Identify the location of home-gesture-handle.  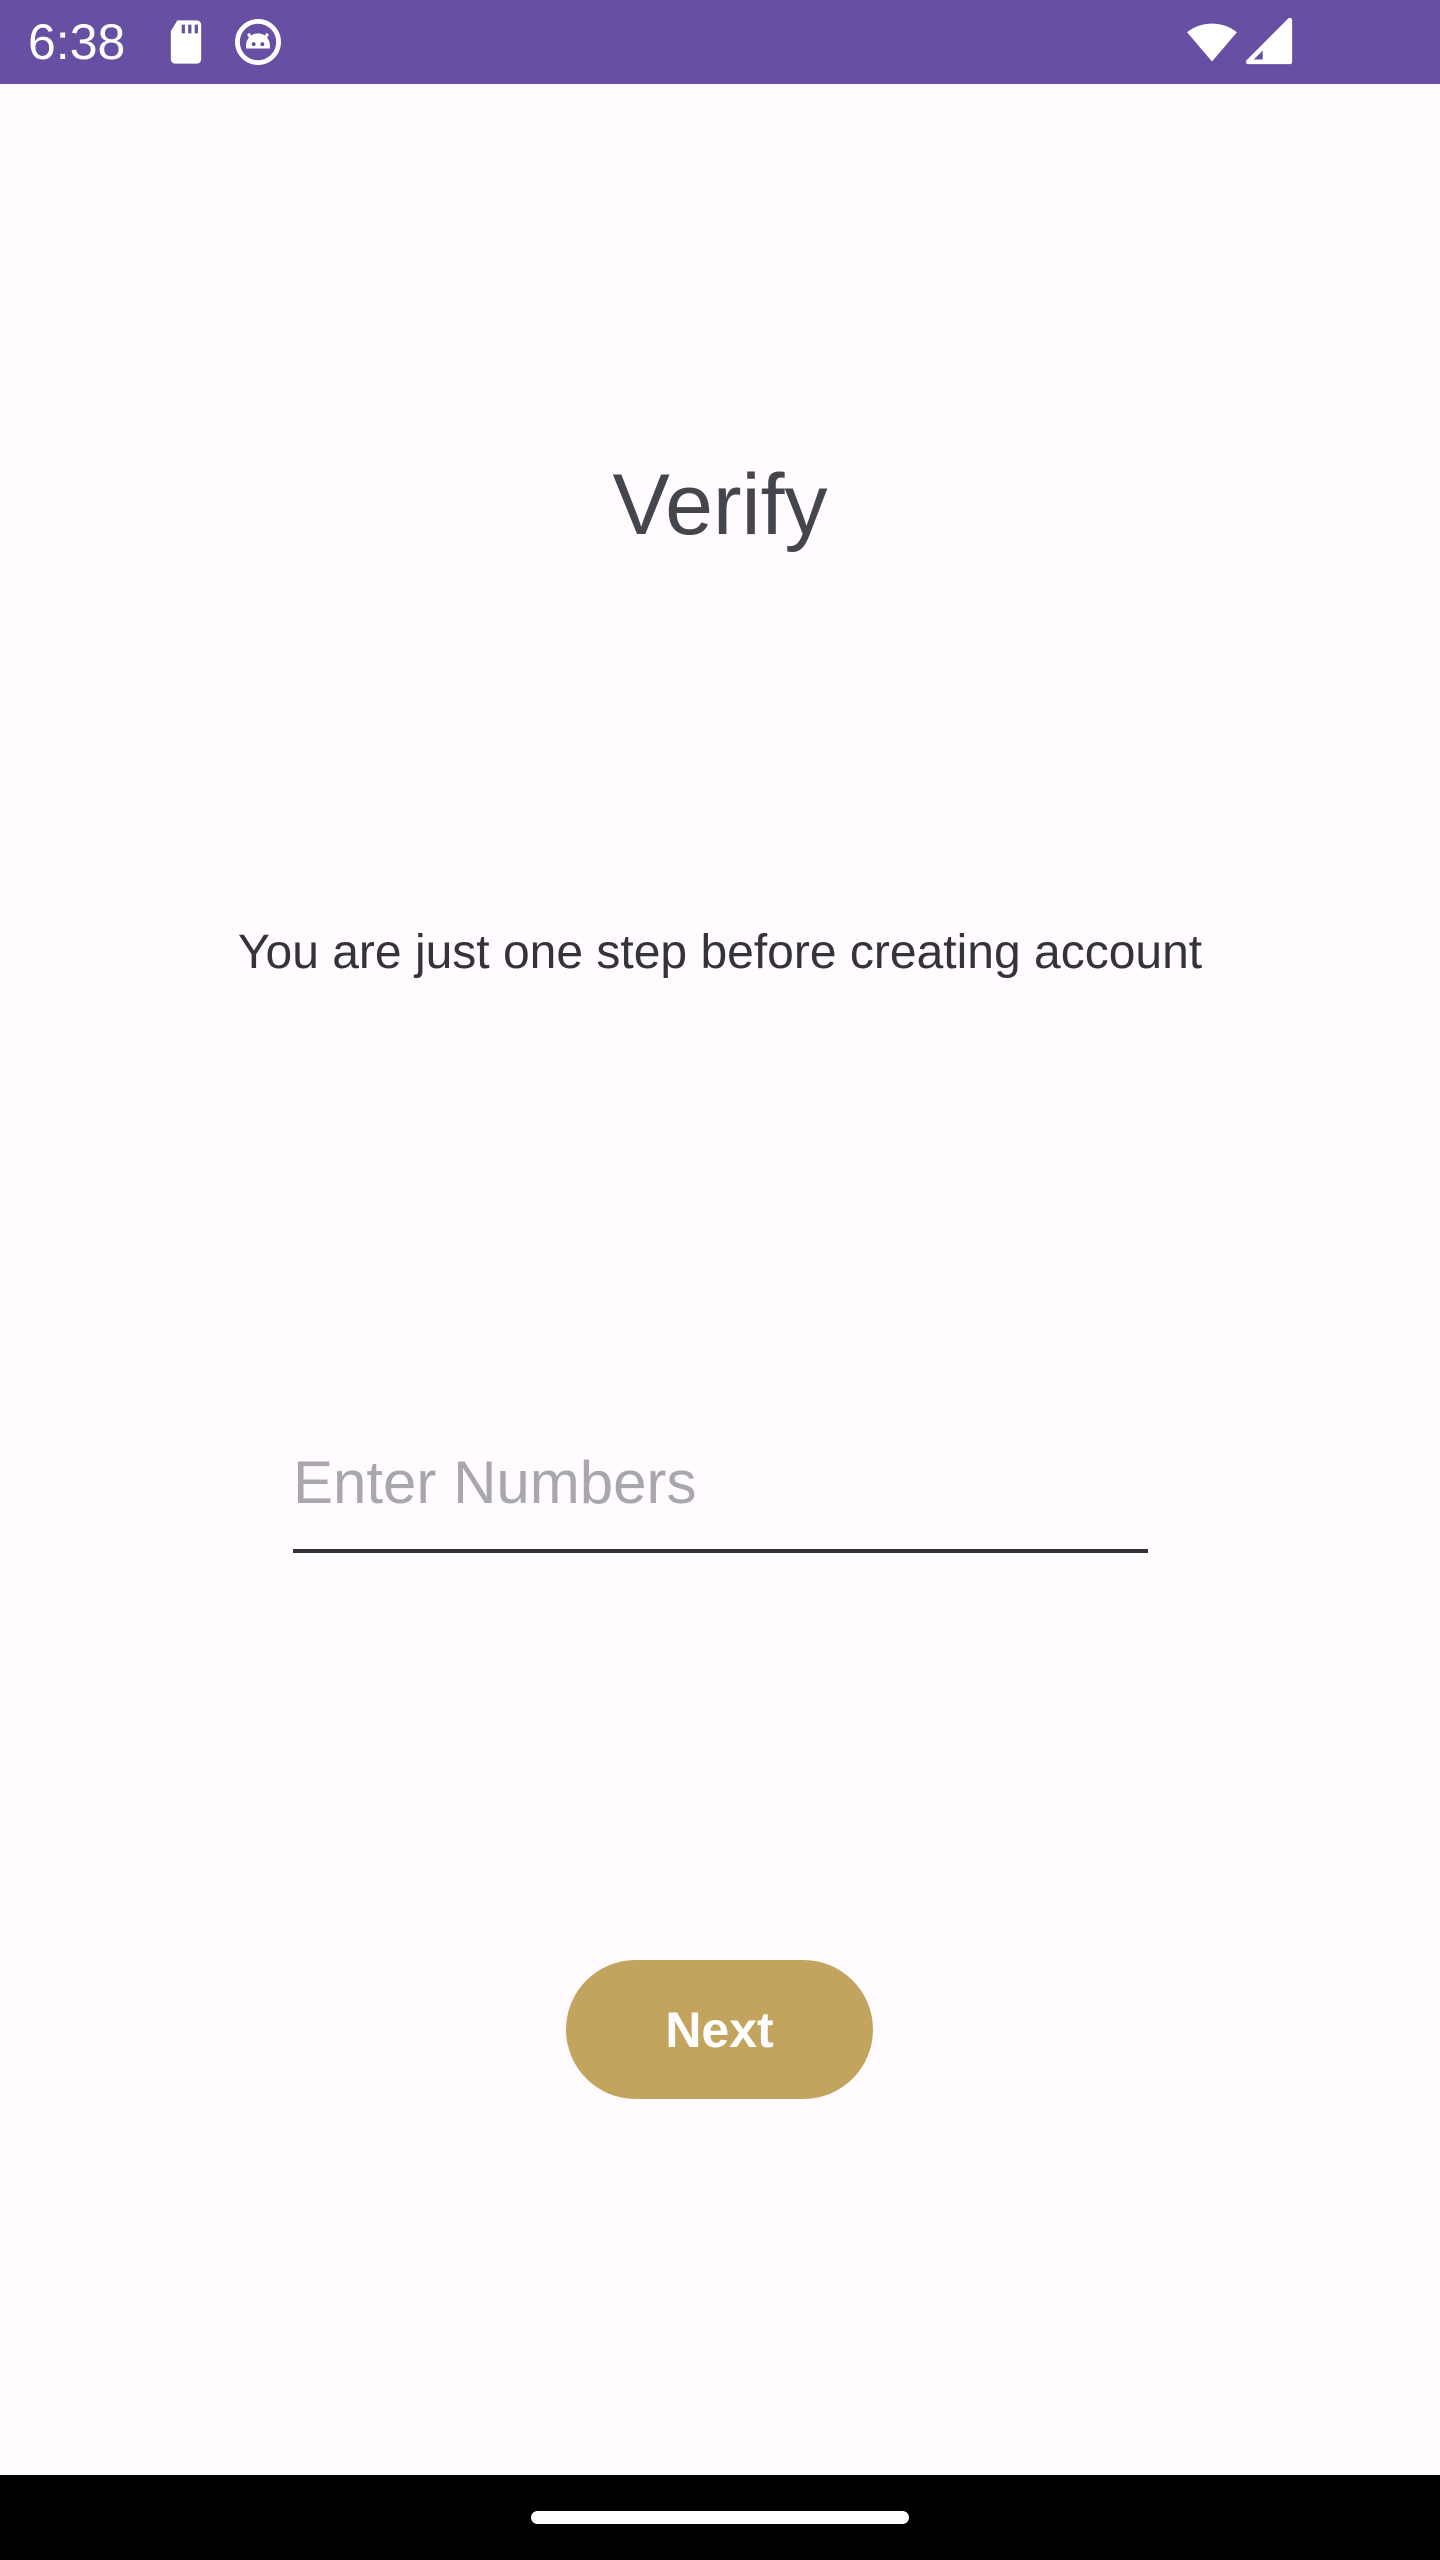
(720, 2517).